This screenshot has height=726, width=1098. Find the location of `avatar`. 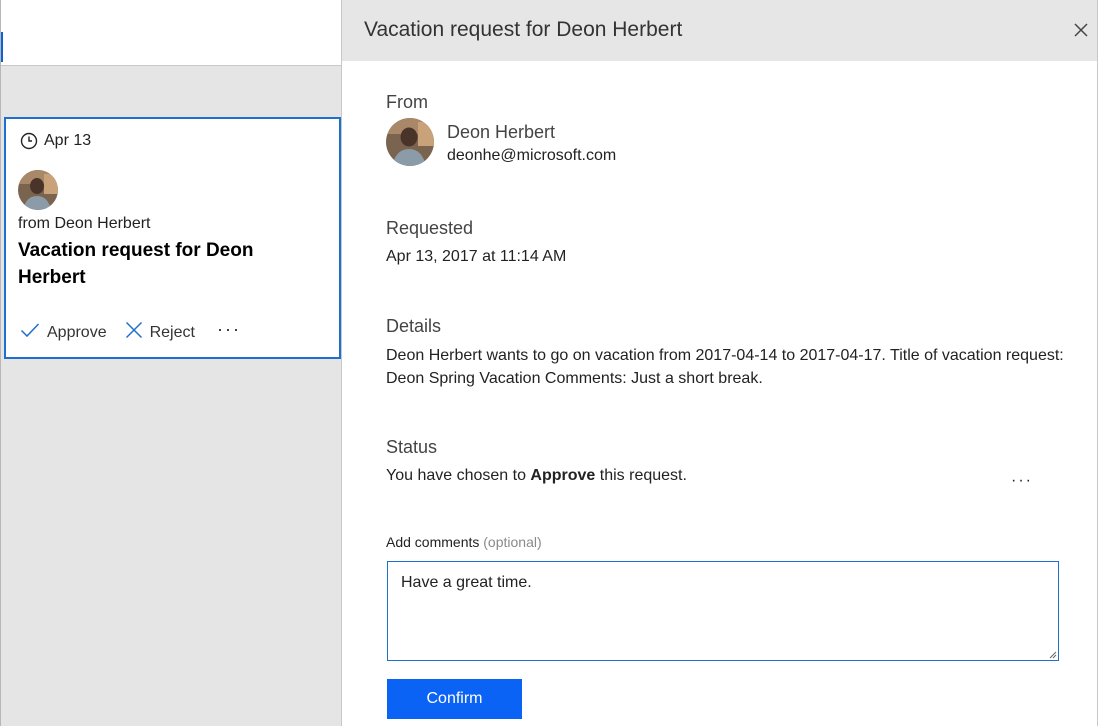

avatar is located at coordinates (38, 190).